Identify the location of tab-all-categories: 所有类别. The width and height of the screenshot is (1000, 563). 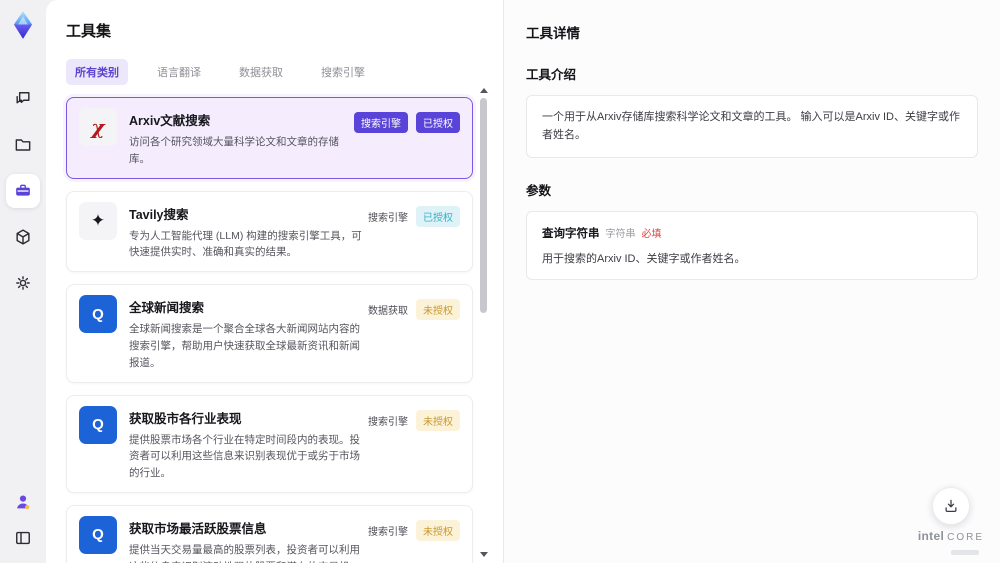
(97, 72).